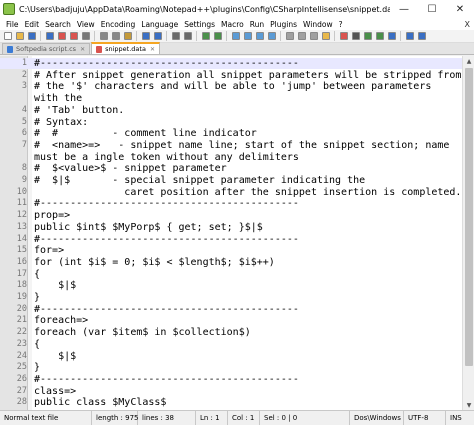 The height and width of the screenshot is (425, 474). What do you see at coordinates (46, 48) in the screenshot?
I see `tab-softpedia-script: Softpedia script.cs ✕` at bounding box center [46, 48].